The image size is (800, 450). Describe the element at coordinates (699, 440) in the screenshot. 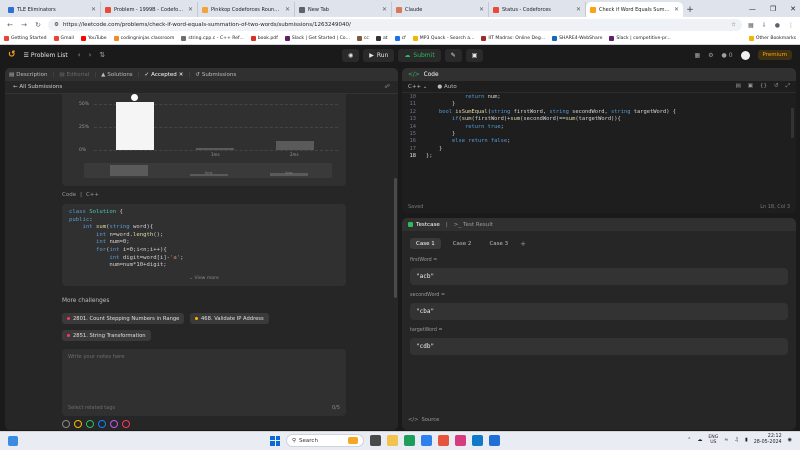

I see `cloud-icon: ☁` at that location.